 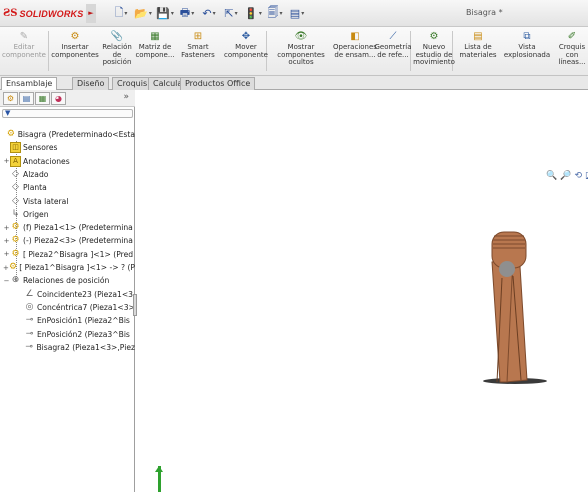 What do you see at coordinates (46, 161) in the screenshot?
I see `tree-node-label: Anotaciones` at bounding box center [46, 161].